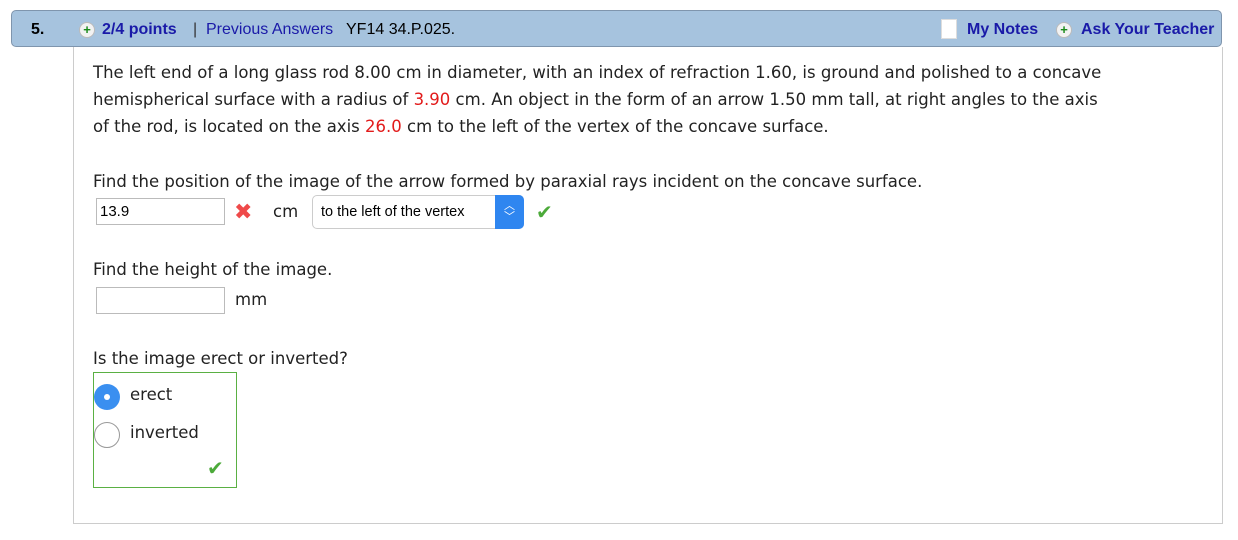 The image size is (1238, 540). I want to click on ask-teacher-link: Ask Your Teacher, so click(1147, 30).